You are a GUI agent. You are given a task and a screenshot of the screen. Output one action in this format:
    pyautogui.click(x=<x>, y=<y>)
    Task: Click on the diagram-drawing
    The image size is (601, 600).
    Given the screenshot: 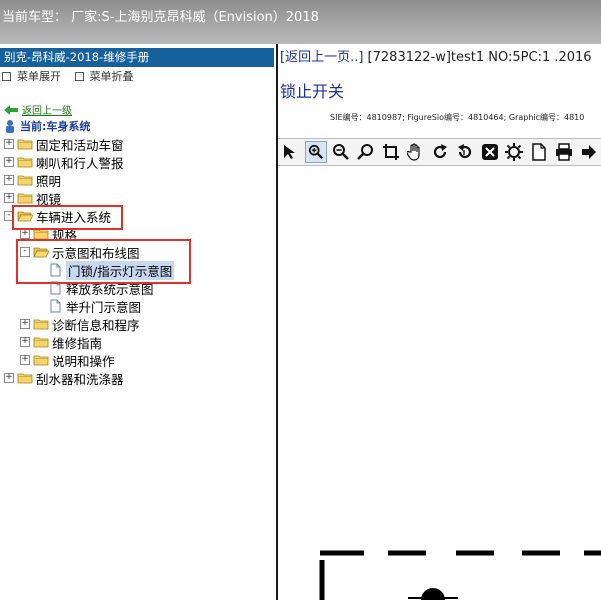 What is the action you would take?
    pyautogui.click(x=460, y=575)
    